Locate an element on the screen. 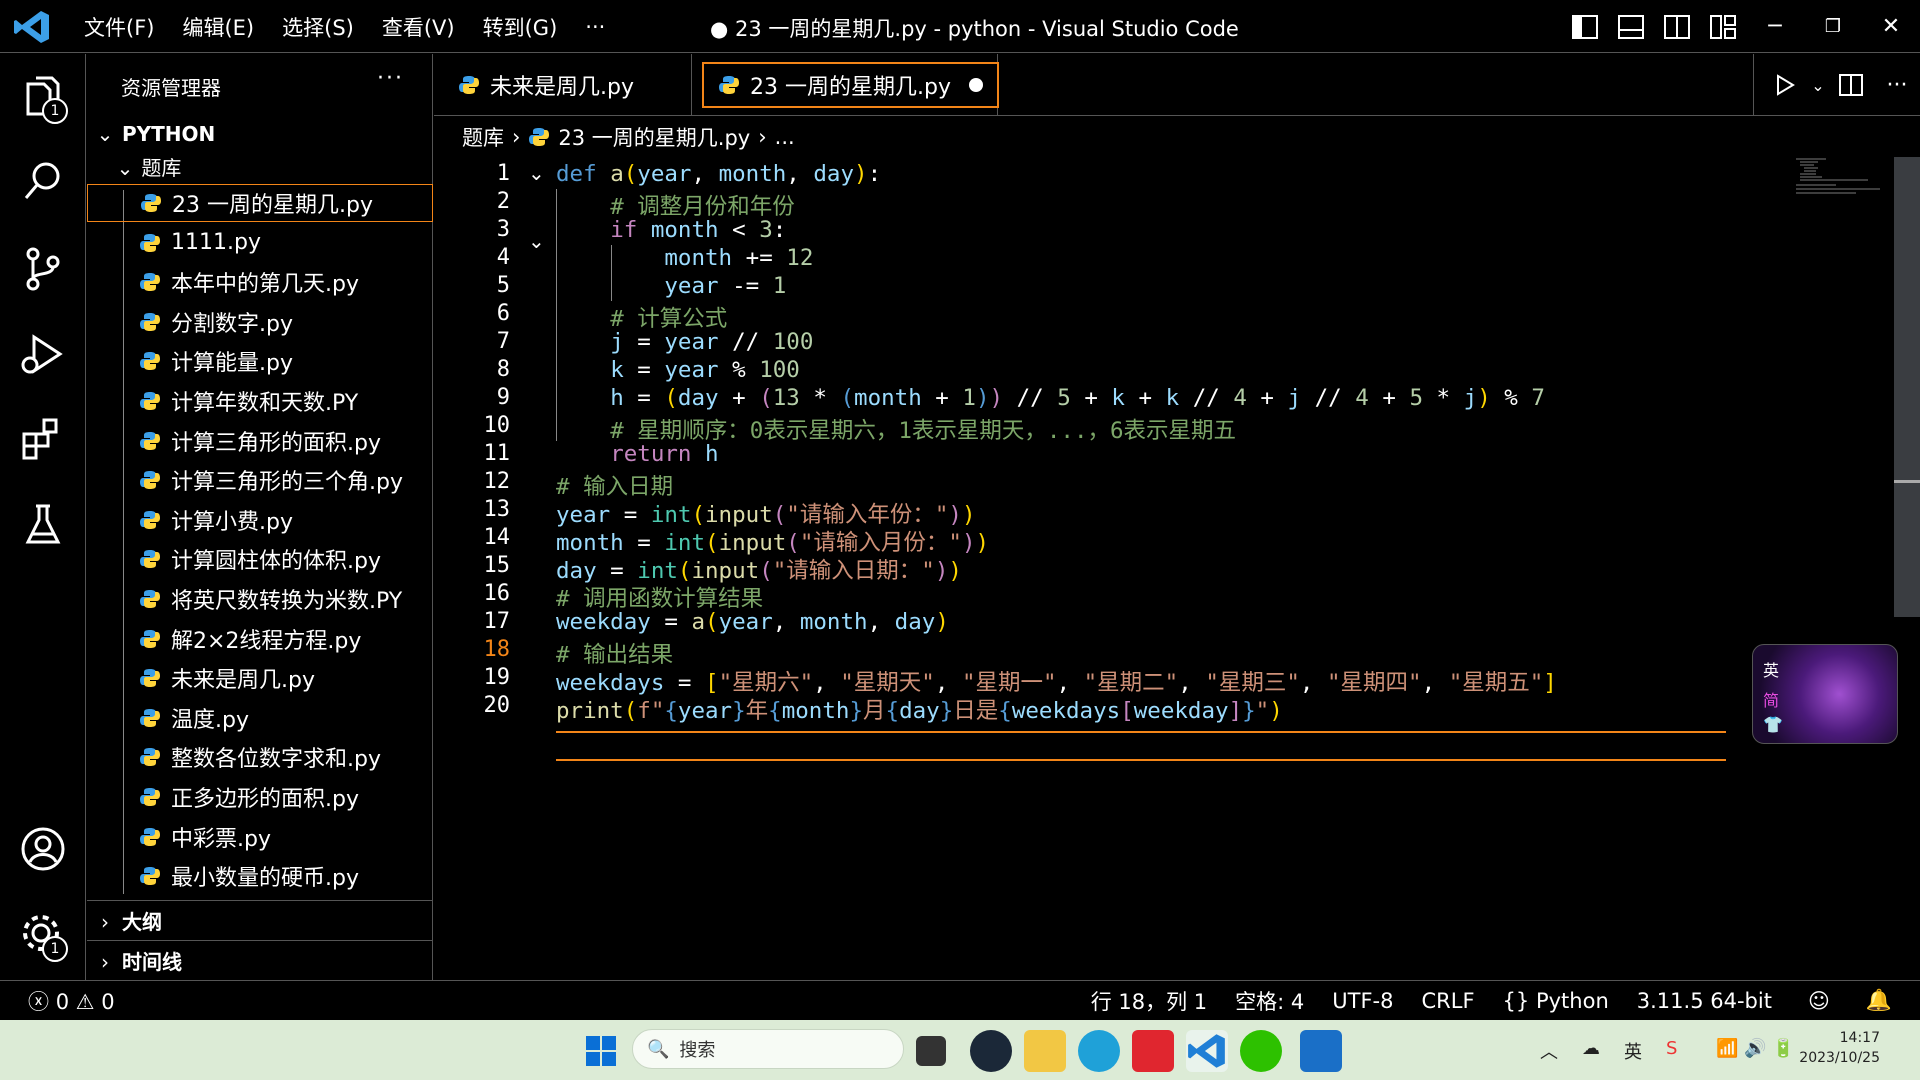  vscode-taskbar-icon is located at coordinates (1207, 1051).